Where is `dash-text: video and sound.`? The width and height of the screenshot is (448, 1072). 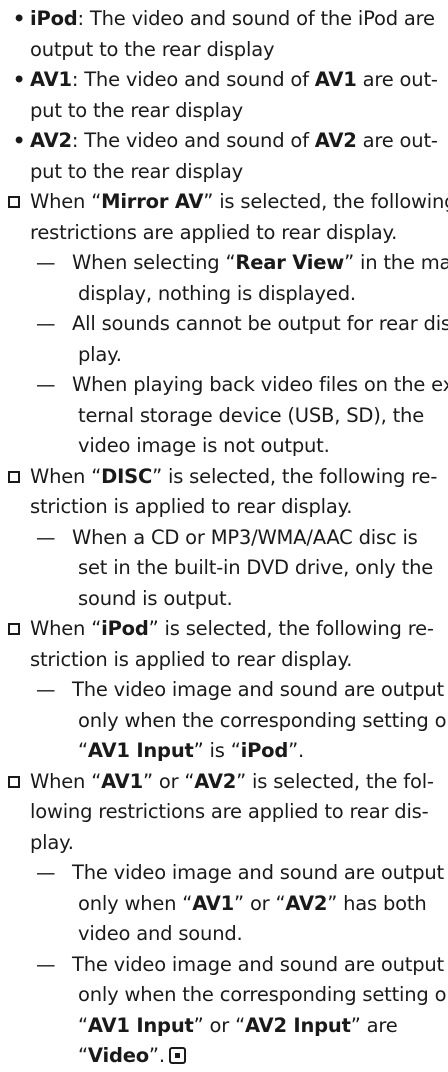
dash-text: video and sound. is located at coordinates (160, 933).